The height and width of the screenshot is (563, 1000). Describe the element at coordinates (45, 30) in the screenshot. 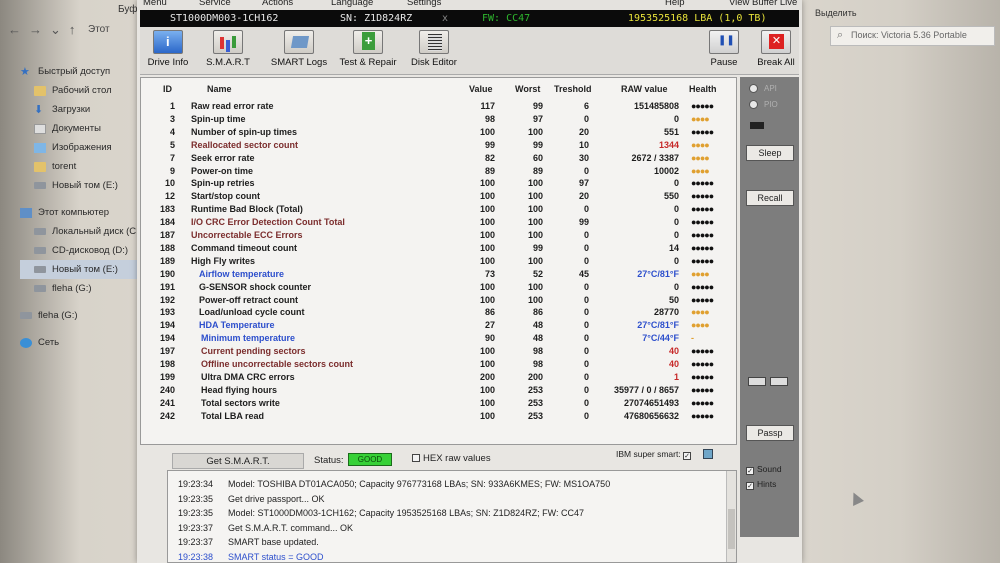

I see `nav-arrows-icon: ←→⌄↑` at that location.